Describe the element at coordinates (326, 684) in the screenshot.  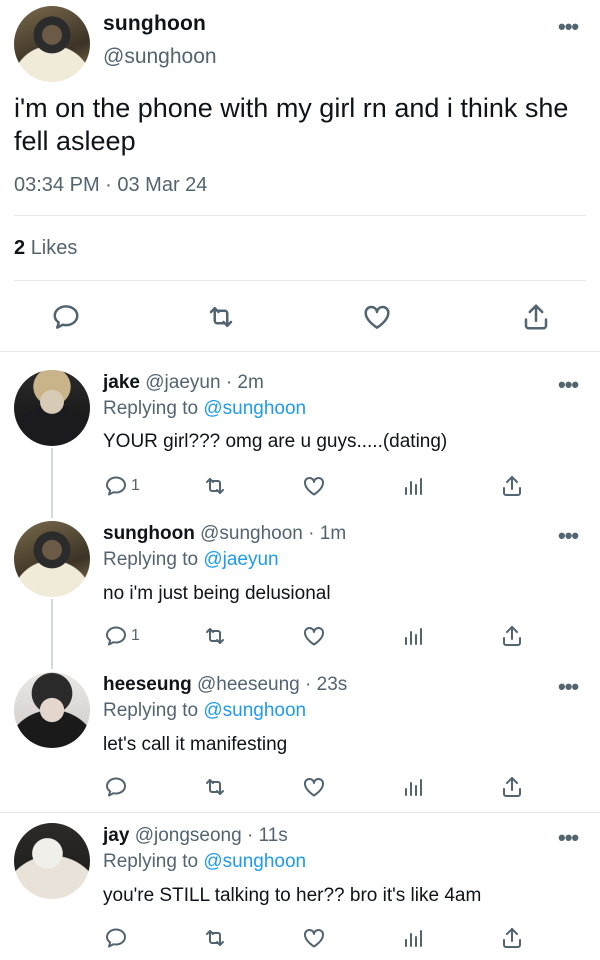
I see `reply-time: · 23s` at that location.